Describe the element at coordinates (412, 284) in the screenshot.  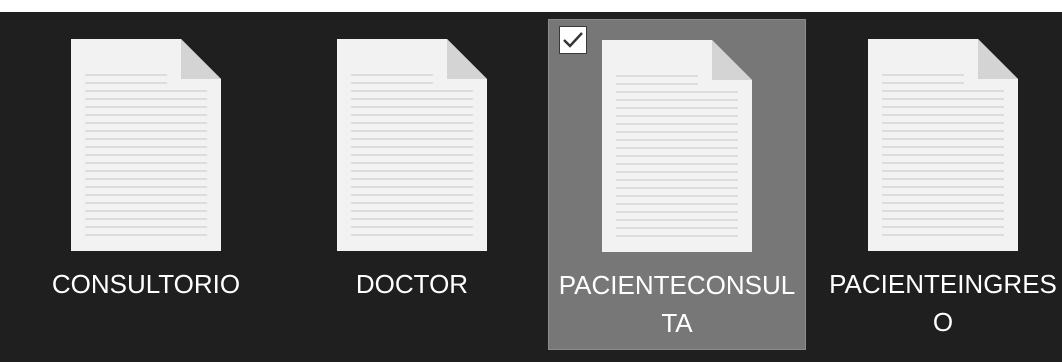
I see `file-name-label: DOCTOR` at that location.